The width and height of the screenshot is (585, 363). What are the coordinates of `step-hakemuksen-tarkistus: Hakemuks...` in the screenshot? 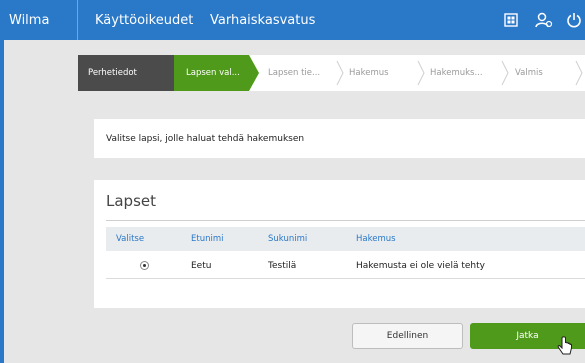 It's located at (456, 73).